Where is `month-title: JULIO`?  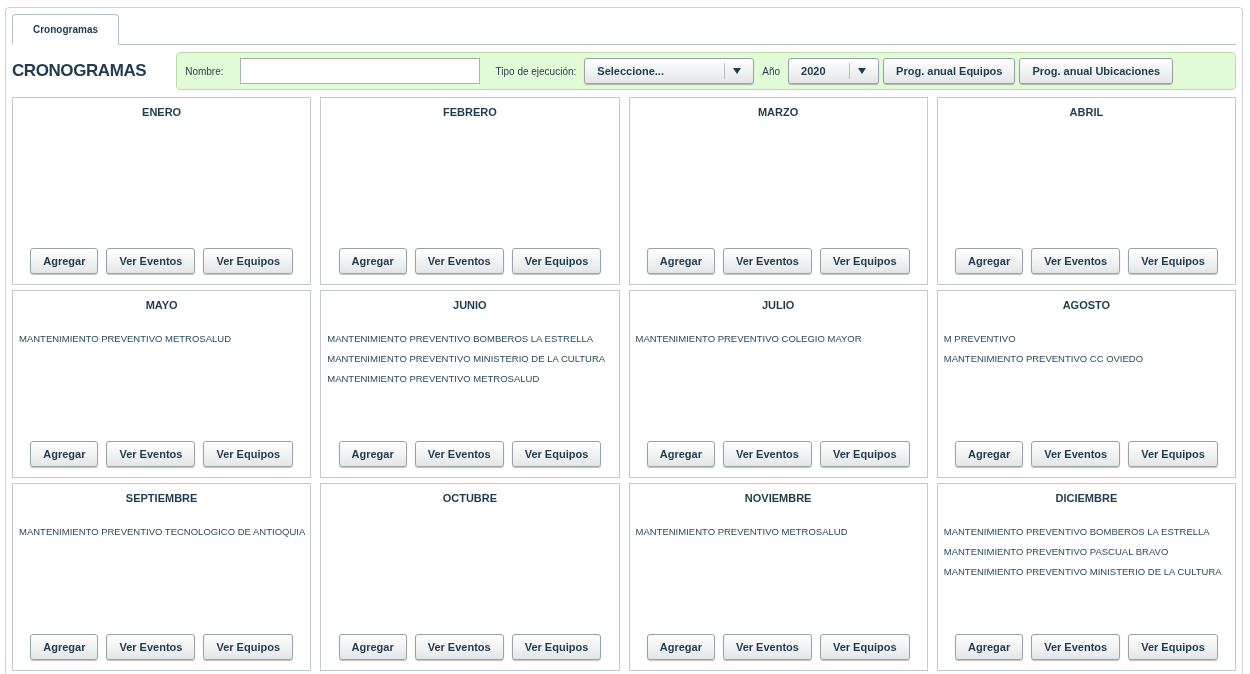
month-title: JULIO is located at coordinates (778, 305).